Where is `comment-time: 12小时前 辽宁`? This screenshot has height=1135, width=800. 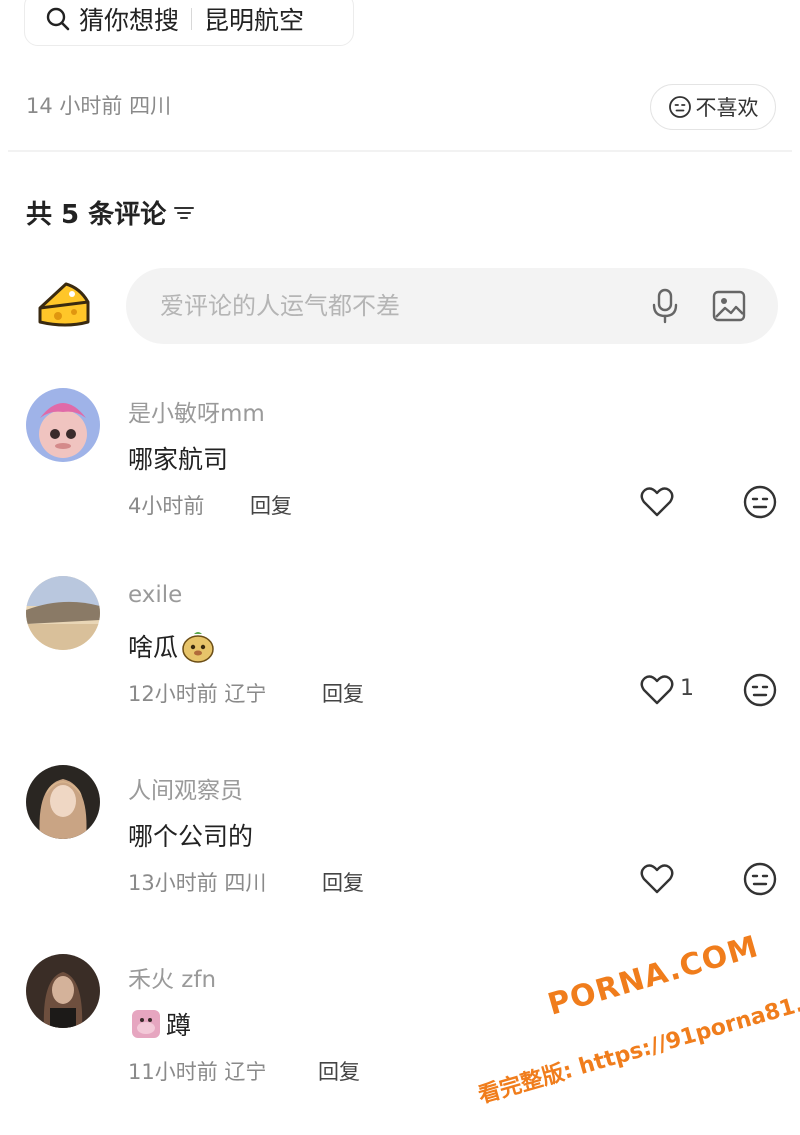 comment-time: 12小时前 辽宁 is located at coordinates (197, 694).